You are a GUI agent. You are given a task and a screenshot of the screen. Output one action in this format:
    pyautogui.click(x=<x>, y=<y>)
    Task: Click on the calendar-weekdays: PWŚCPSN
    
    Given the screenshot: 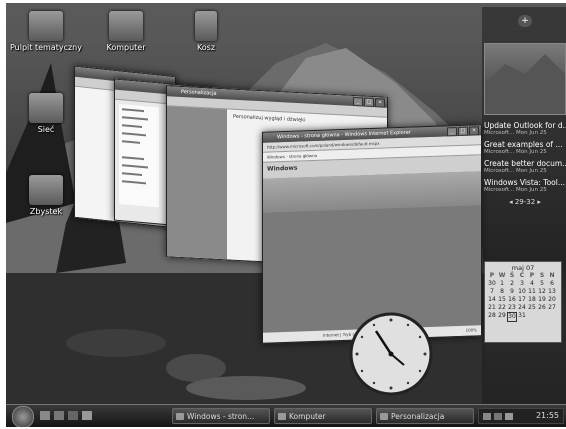 What is the action you would take?
    pyautogui.click(x=522, y=275)
    